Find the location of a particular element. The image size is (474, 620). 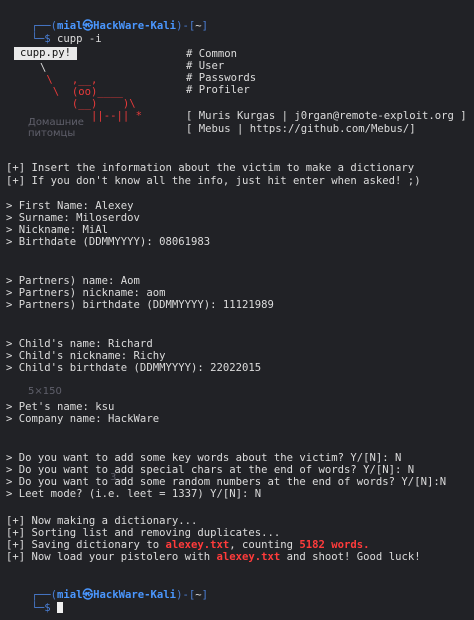

child-birthdate: > Child's birthdate (DDMMYYYY): 22022015 is located at coordinates (134, 368).